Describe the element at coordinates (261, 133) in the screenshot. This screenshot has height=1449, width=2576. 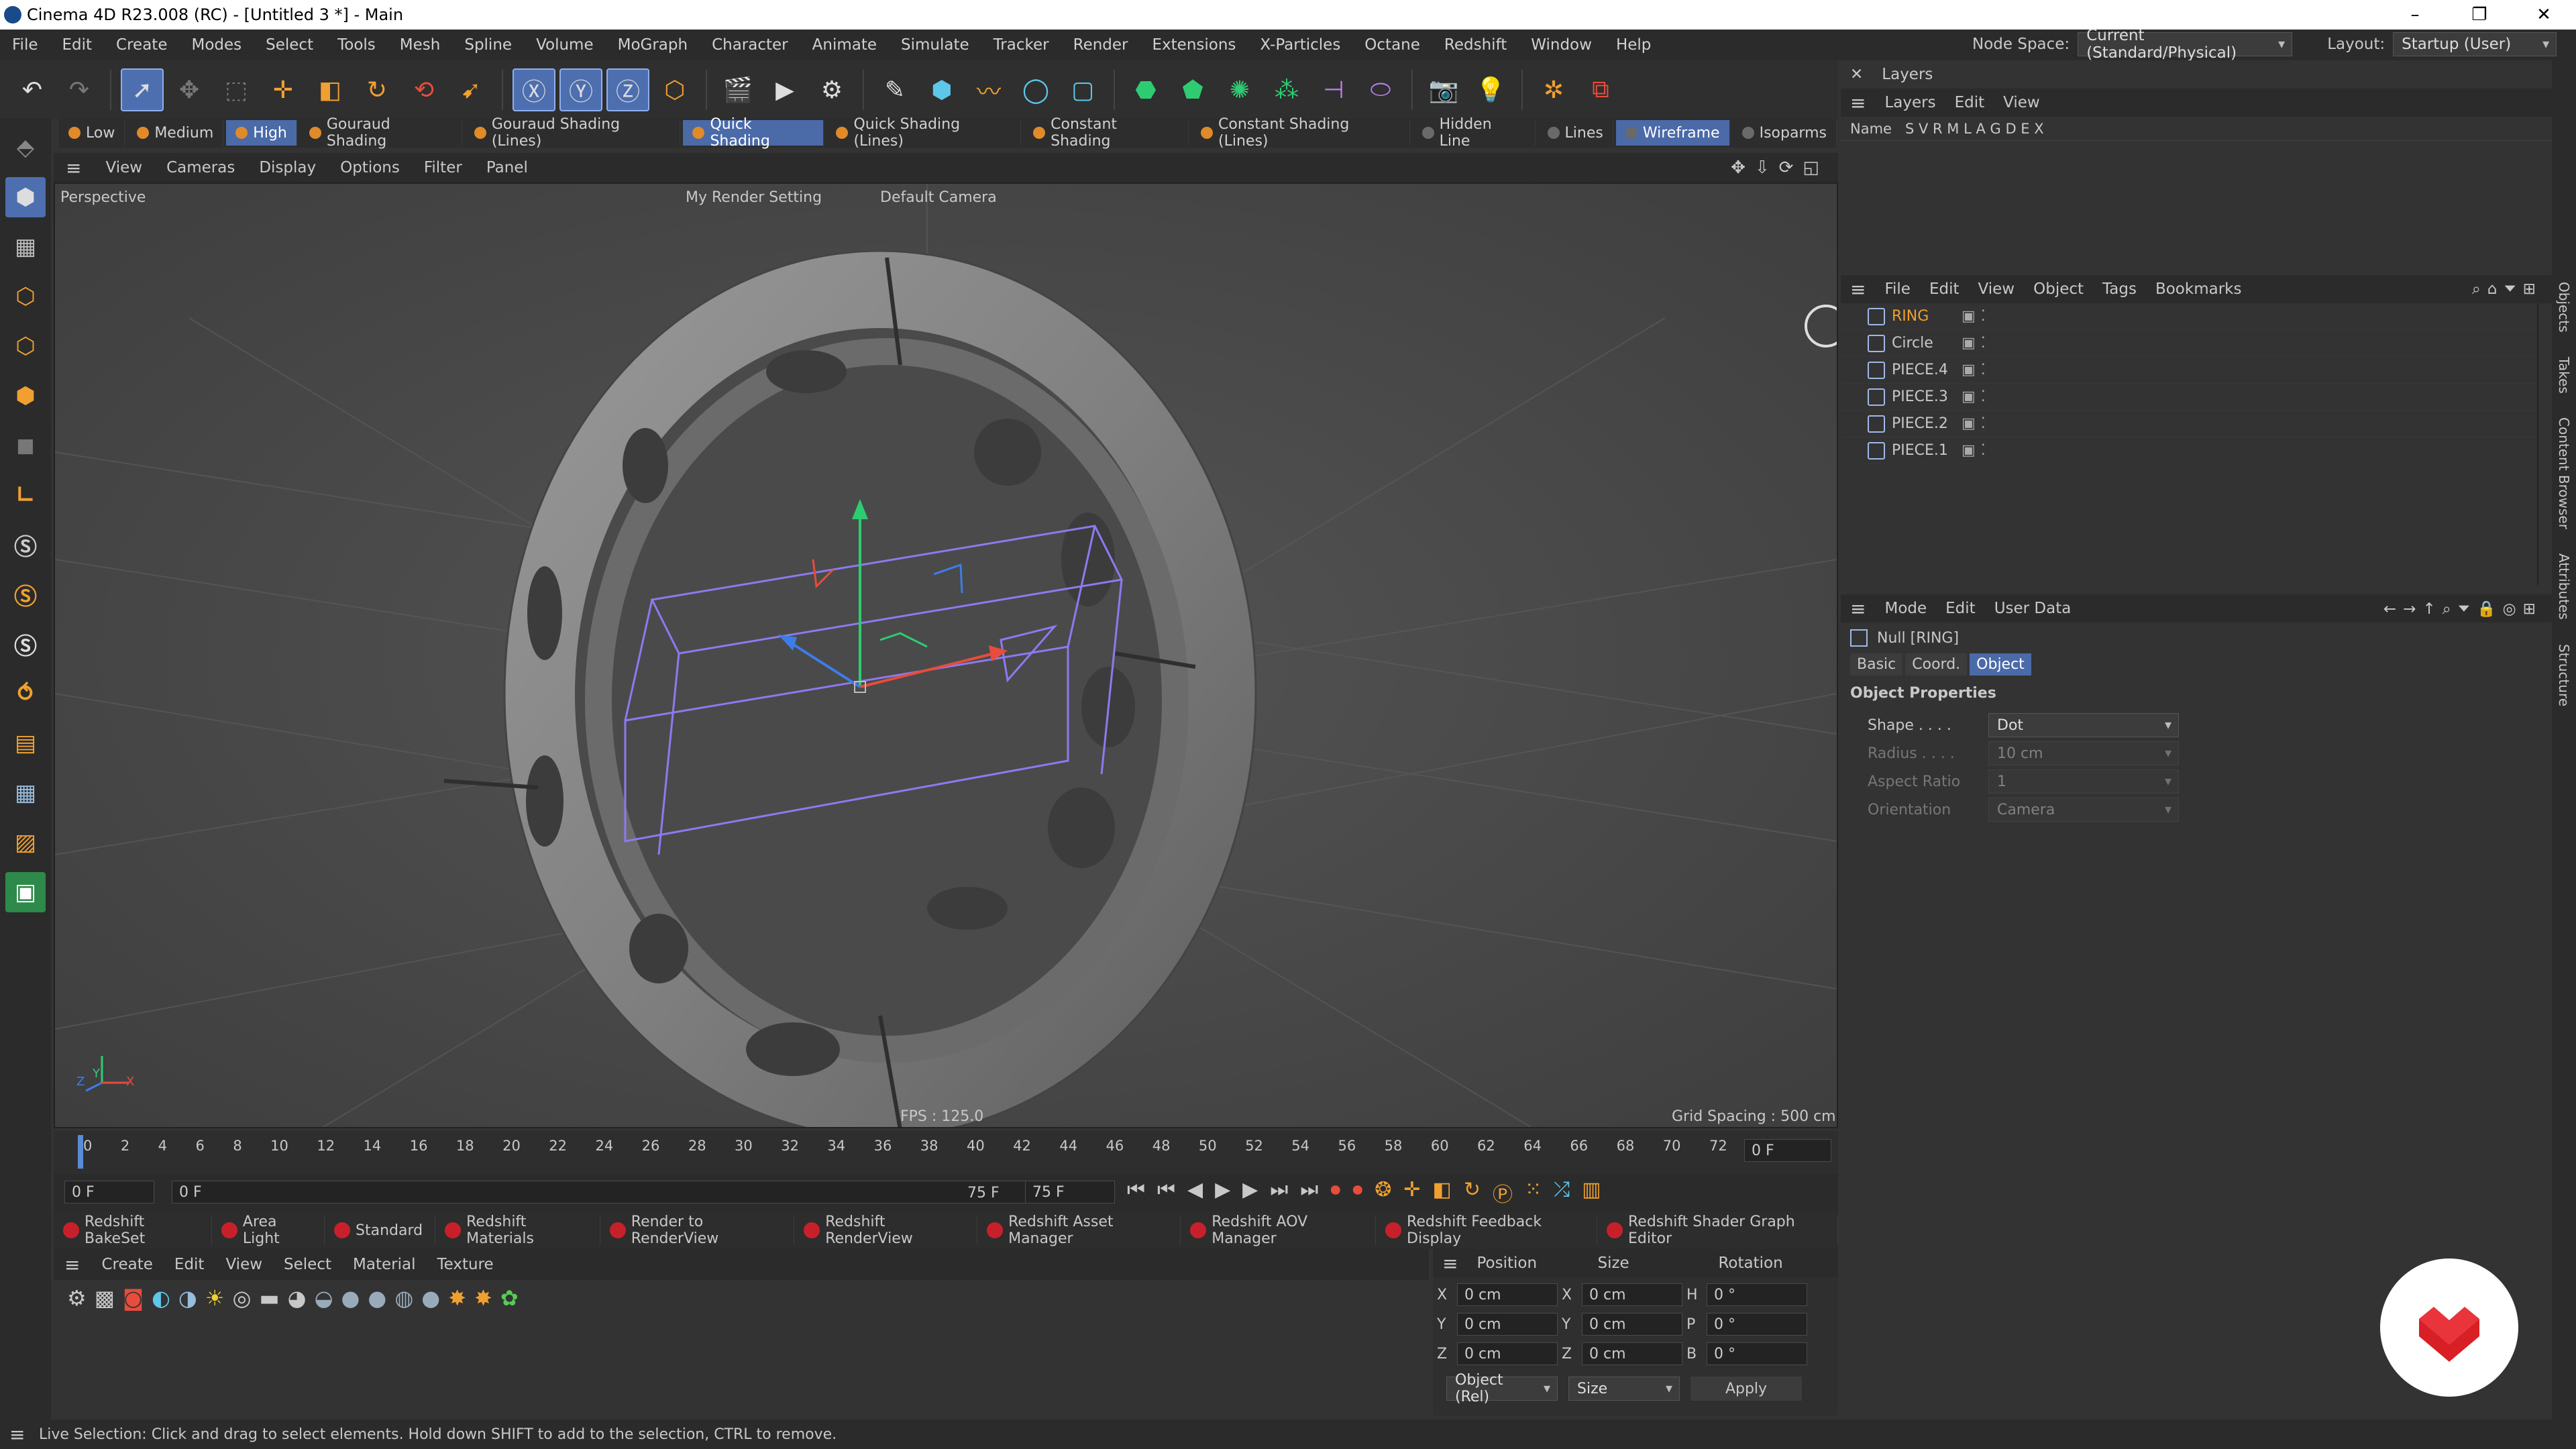
I see `shading-high: High` at that location.